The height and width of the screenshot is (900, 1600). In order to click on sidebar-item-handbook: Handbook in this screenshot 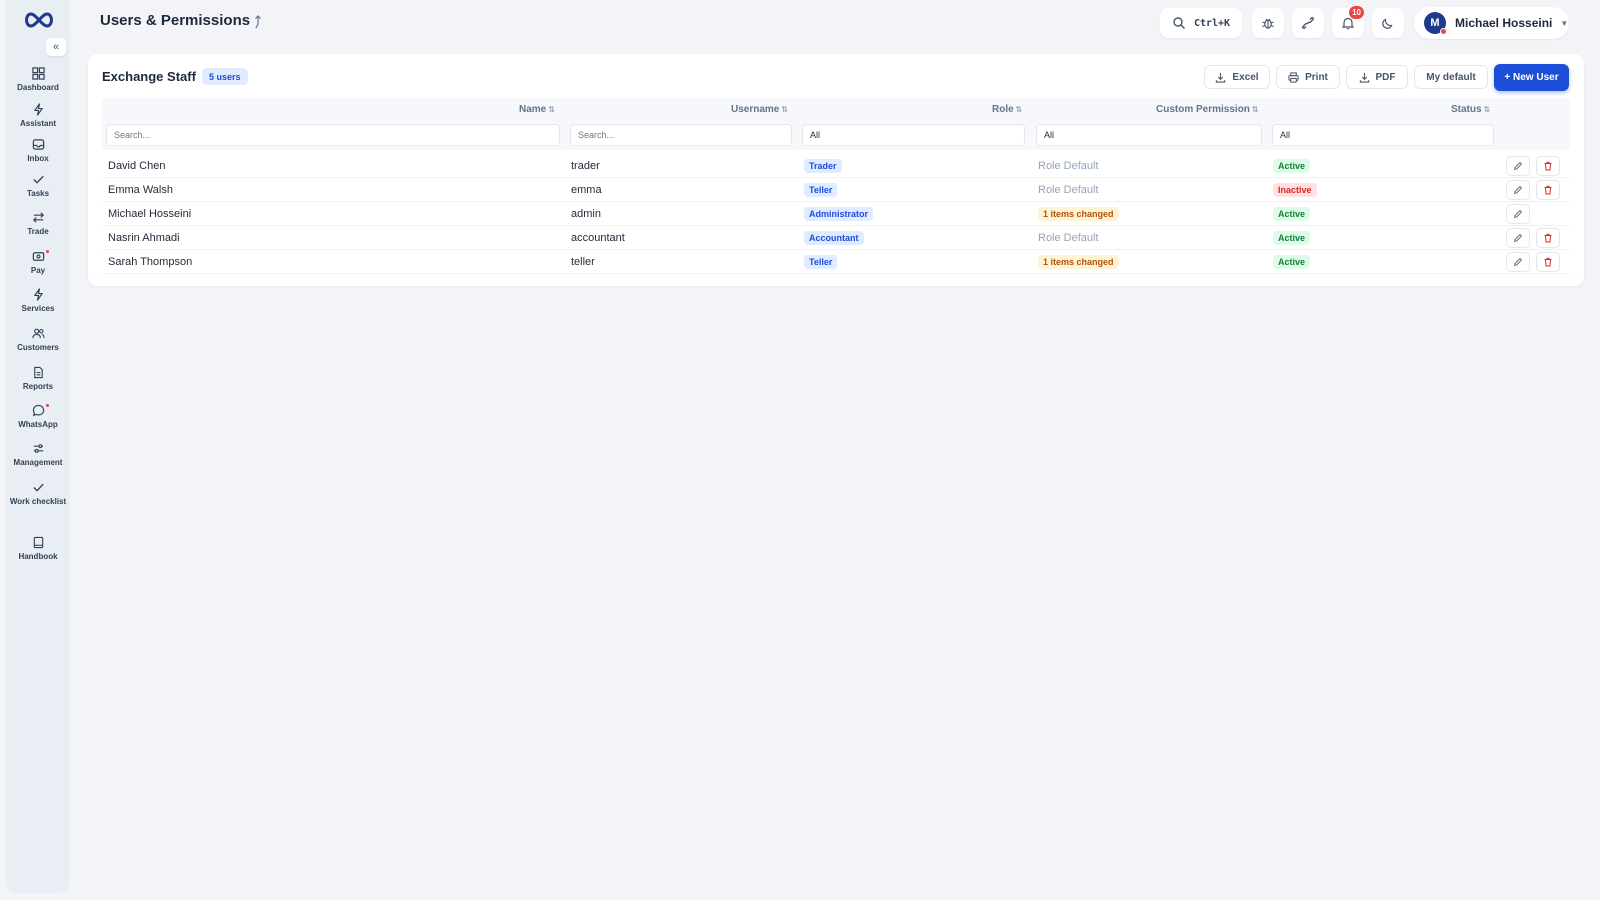, I will do `click(38, 548)`.